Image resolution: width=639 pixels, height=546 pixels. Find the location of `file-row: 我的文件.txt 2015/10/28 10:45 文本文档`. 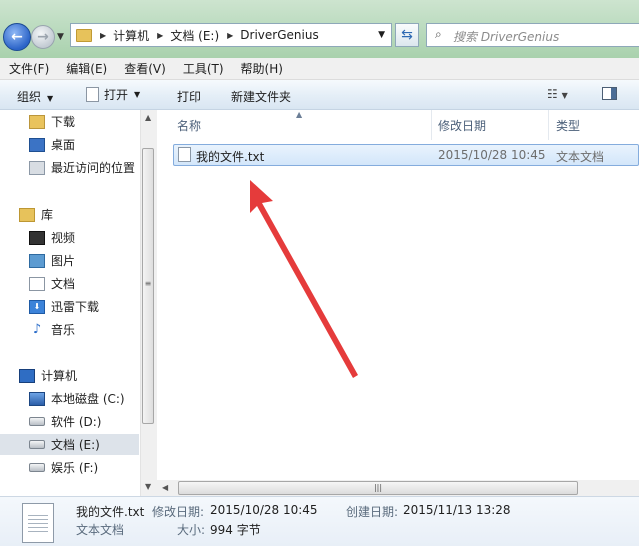

file-row: 我的文件.txt 2015/10/28 10:45 文本文档 is located at coordinates (406, 155).